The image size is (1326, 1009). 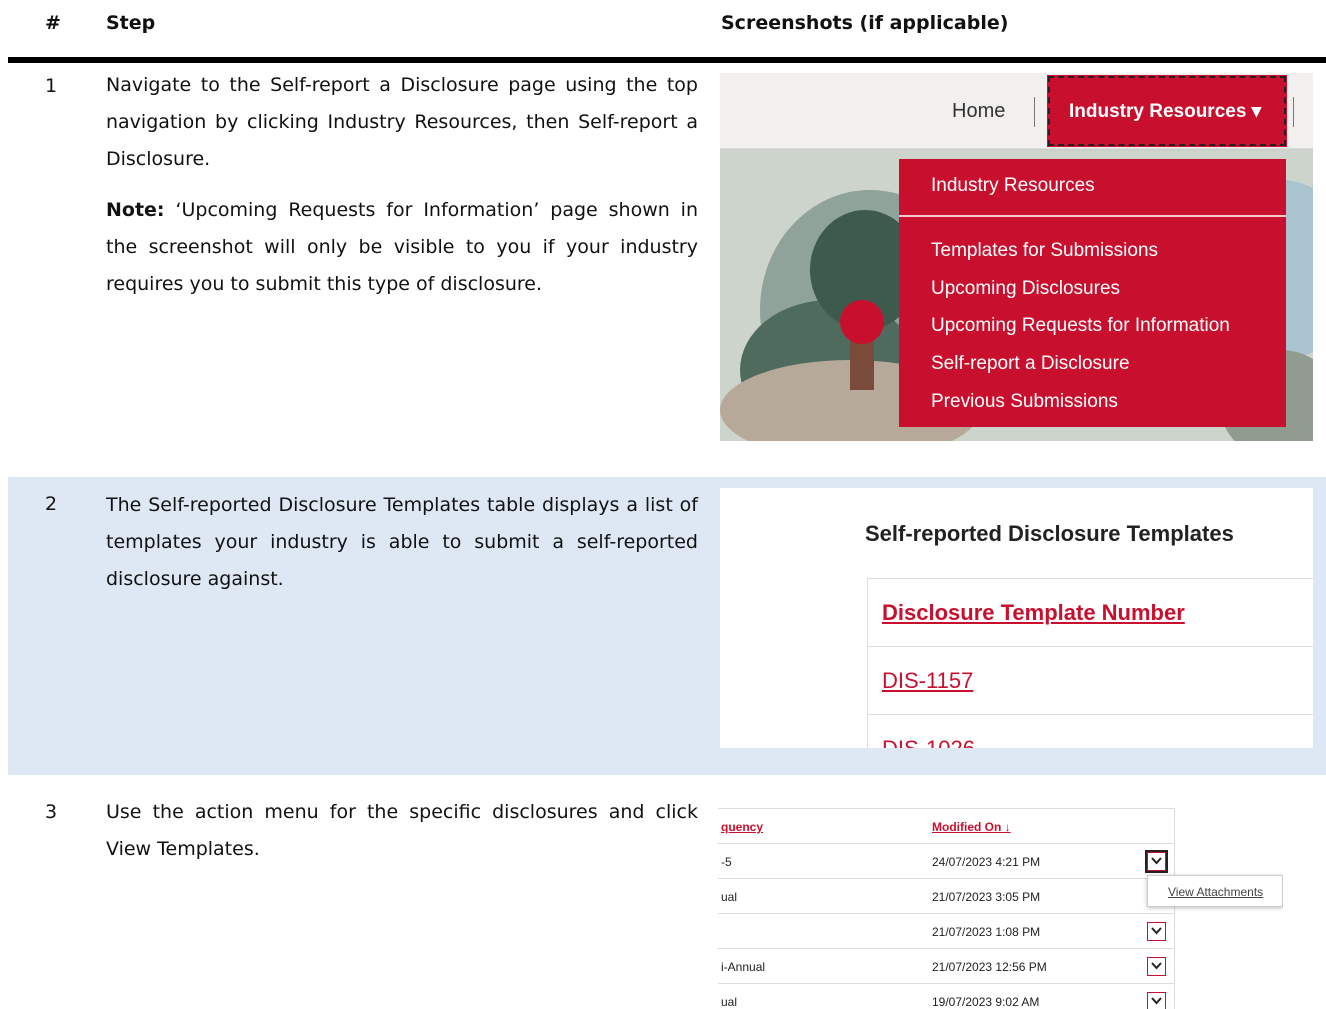 I want to click on note-label: Note:, so click(x=135, y=210).